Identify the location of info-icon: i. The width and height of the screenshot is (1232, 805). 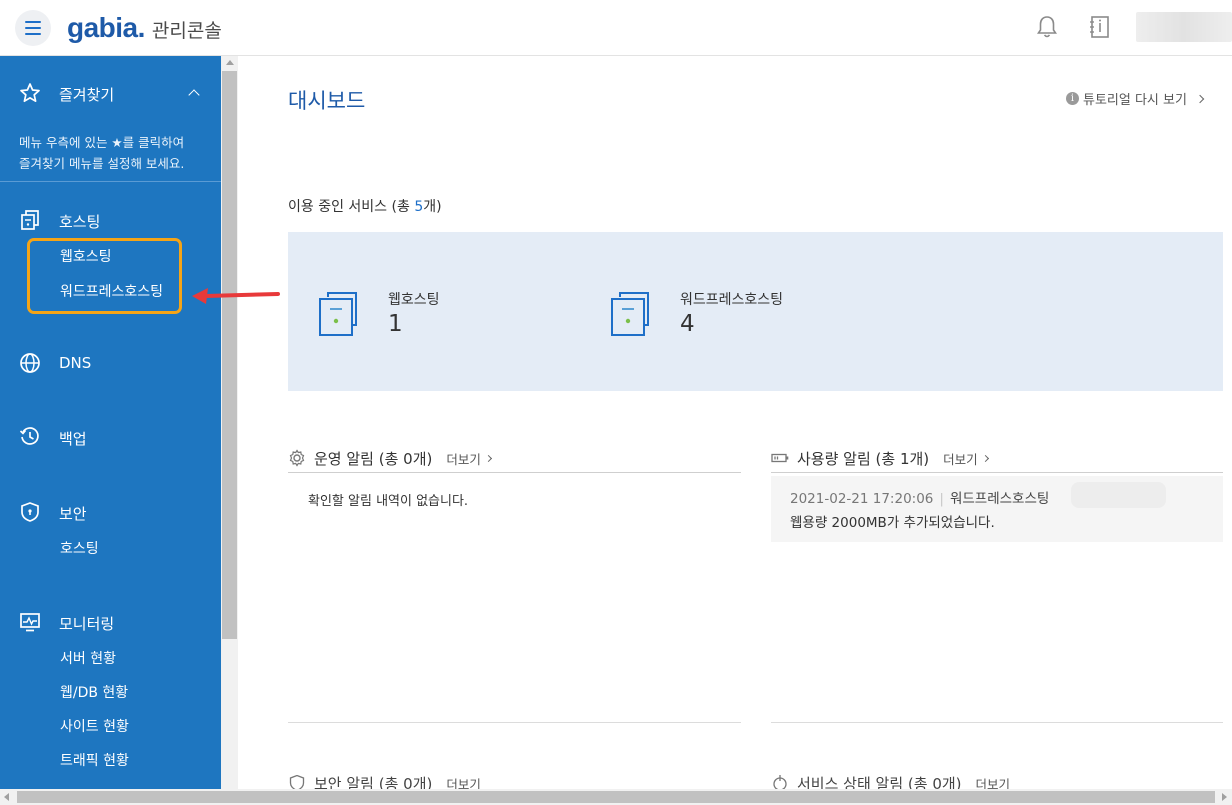
(1072, 98).